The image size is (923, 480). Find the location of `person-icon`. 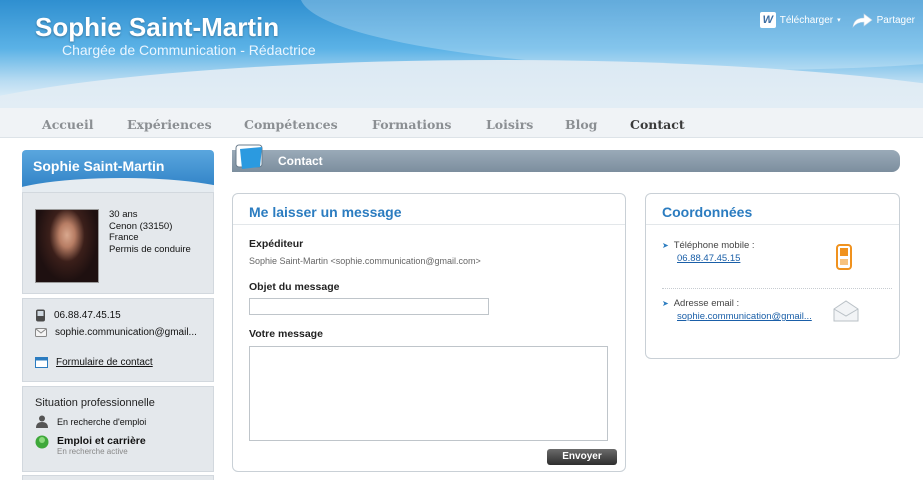

person-icon is located at coordinates (42, 421).